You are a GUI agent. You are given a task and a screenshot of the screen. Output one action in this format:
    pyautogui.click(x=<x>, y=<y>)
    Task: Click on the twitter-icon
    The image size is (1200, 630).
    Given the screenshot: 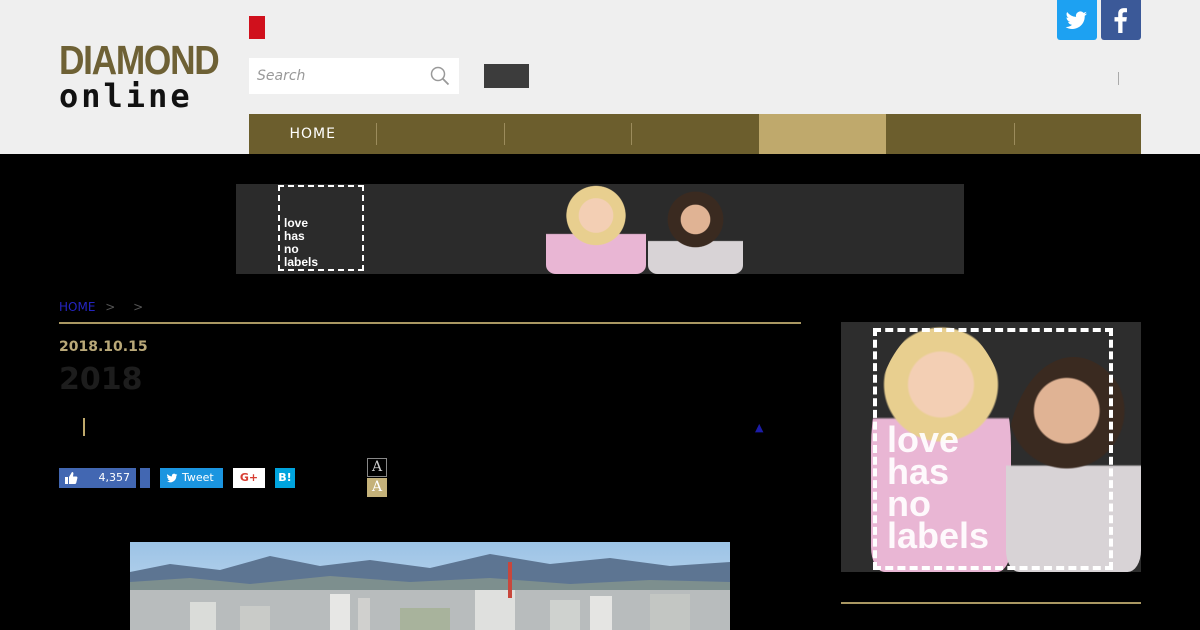 What is the action you would take?
    pyautogui.click(x=1076, y=20)
    